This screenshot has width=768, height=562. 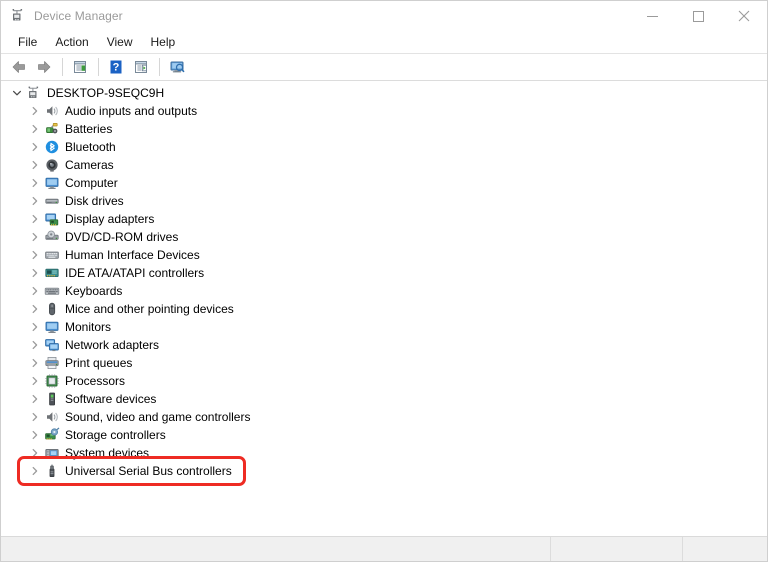 I want to click on back-arrow-icon, so click(x=18, y=67).